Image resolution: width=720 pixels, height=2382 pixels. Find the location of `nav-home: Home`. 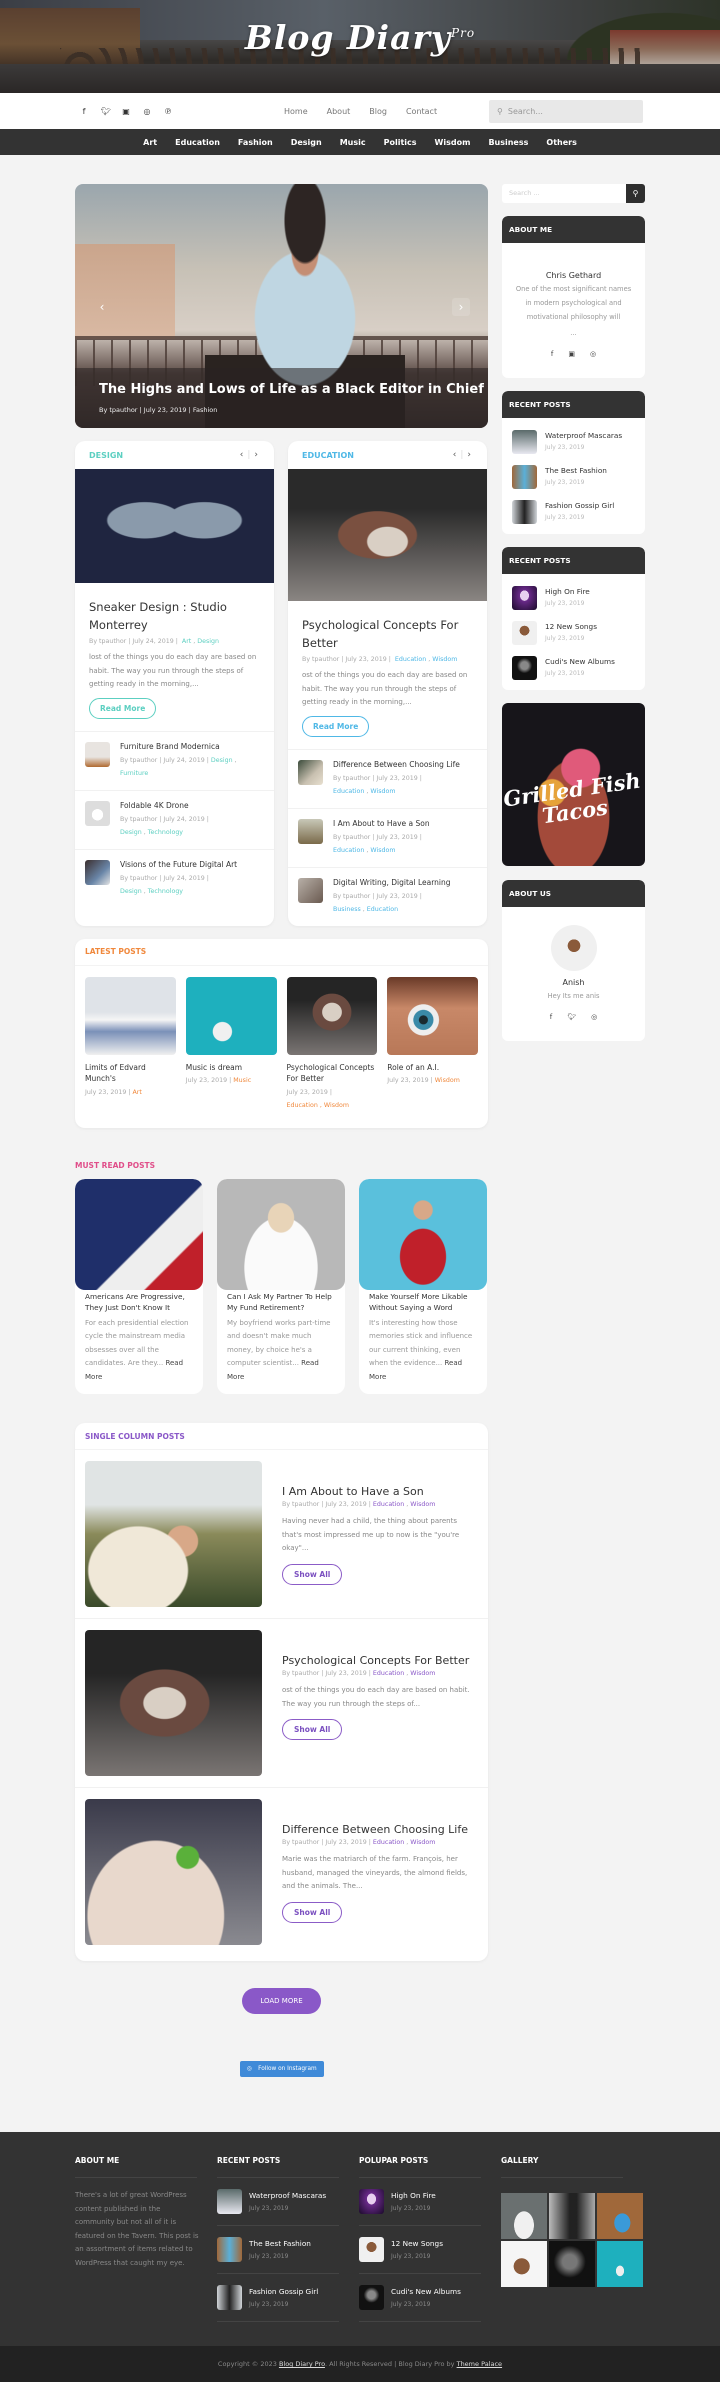

nav-home: Home is located at coordinates (296, 111).